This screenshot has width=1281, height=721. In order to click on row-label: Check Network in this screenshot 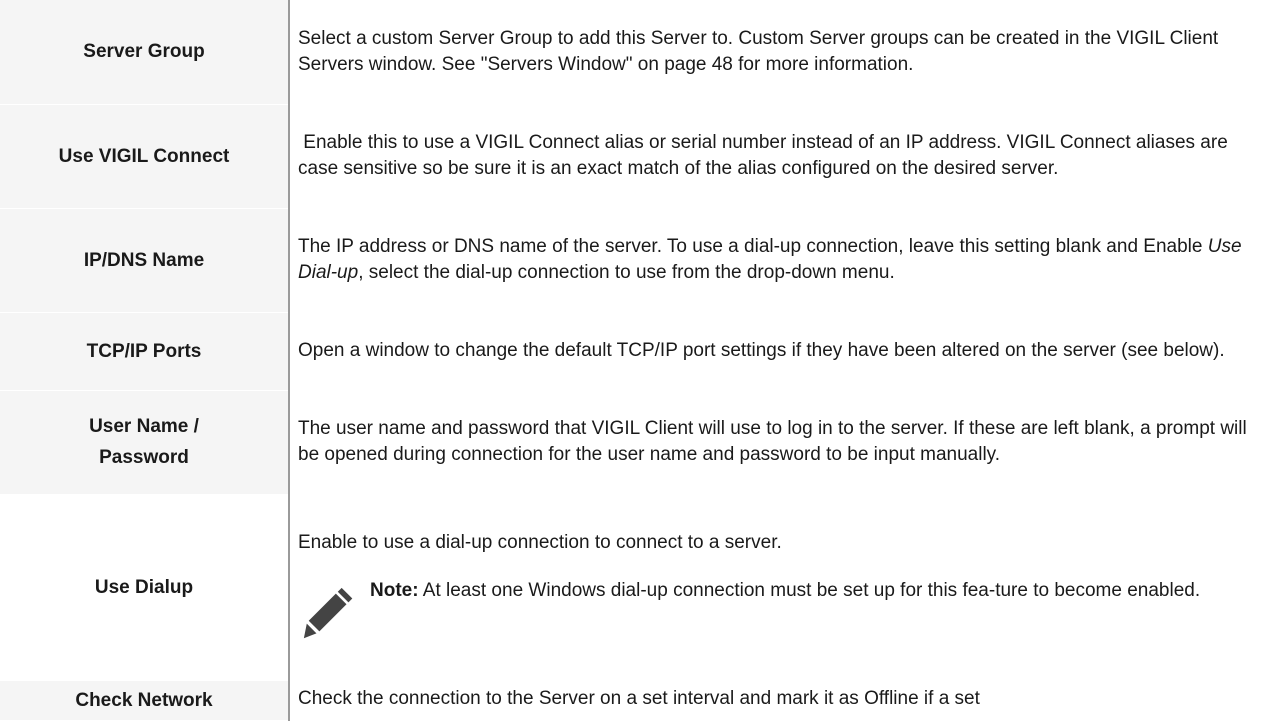, I will do `click(145, 700)`.